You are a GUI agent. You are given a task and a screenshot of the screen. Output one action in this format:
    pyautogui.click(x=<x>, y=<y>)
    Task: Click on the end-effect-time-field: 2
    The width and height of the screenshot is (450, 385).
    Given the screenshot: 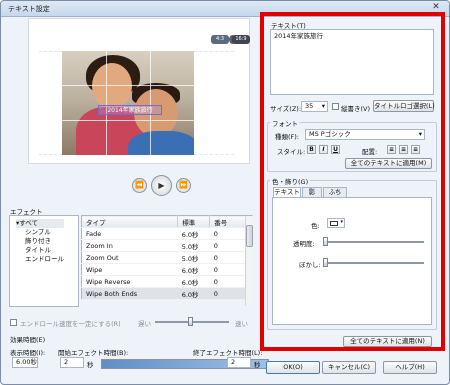 What is the action you would take?
    pyautogui.click(x=239, y=362)
    